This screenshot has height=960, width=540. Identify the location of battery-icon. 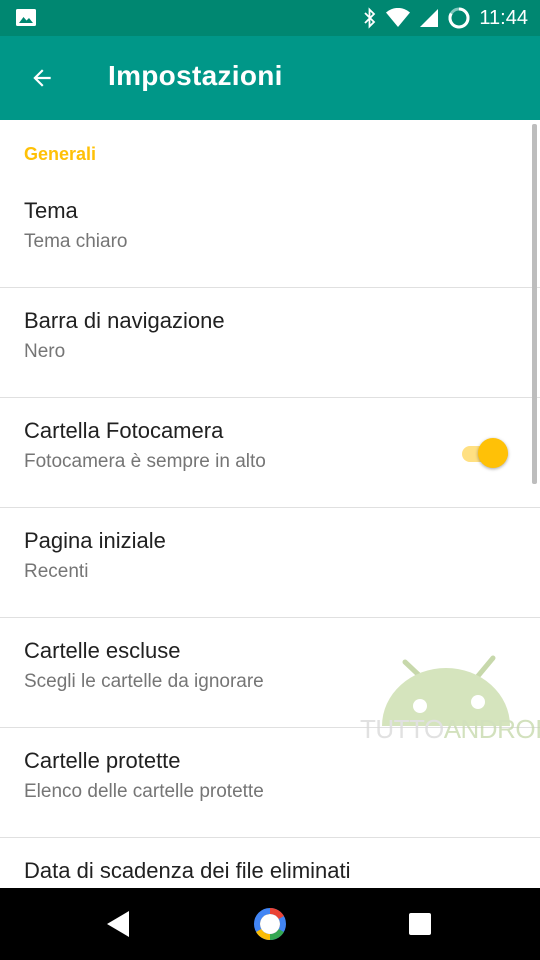
(459, 18).